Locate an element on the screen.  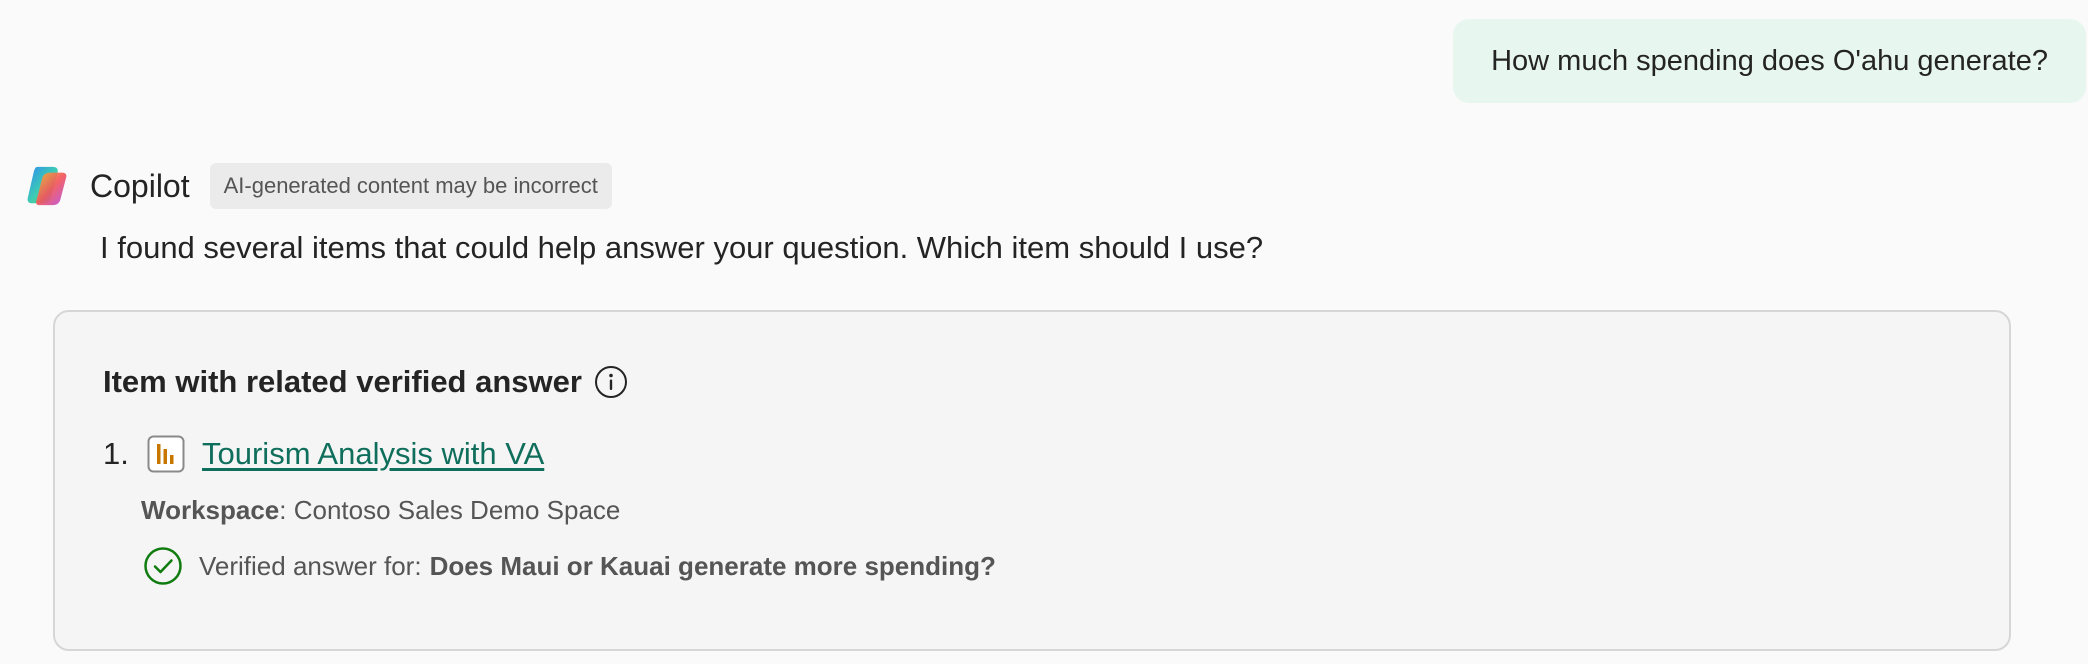
user-message-bubble: How much spending does O'ahu generate? is located at coordinates (1769, 61).